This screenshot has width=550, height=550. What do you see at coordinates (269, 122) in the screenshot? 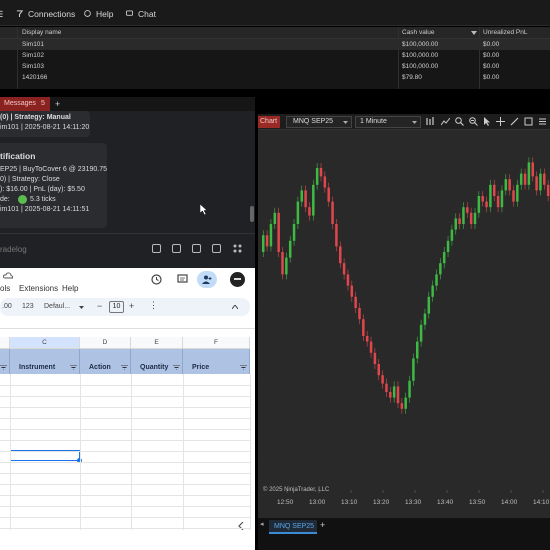
I see `tab-chart: Chart` at bounding box center [269, 122].